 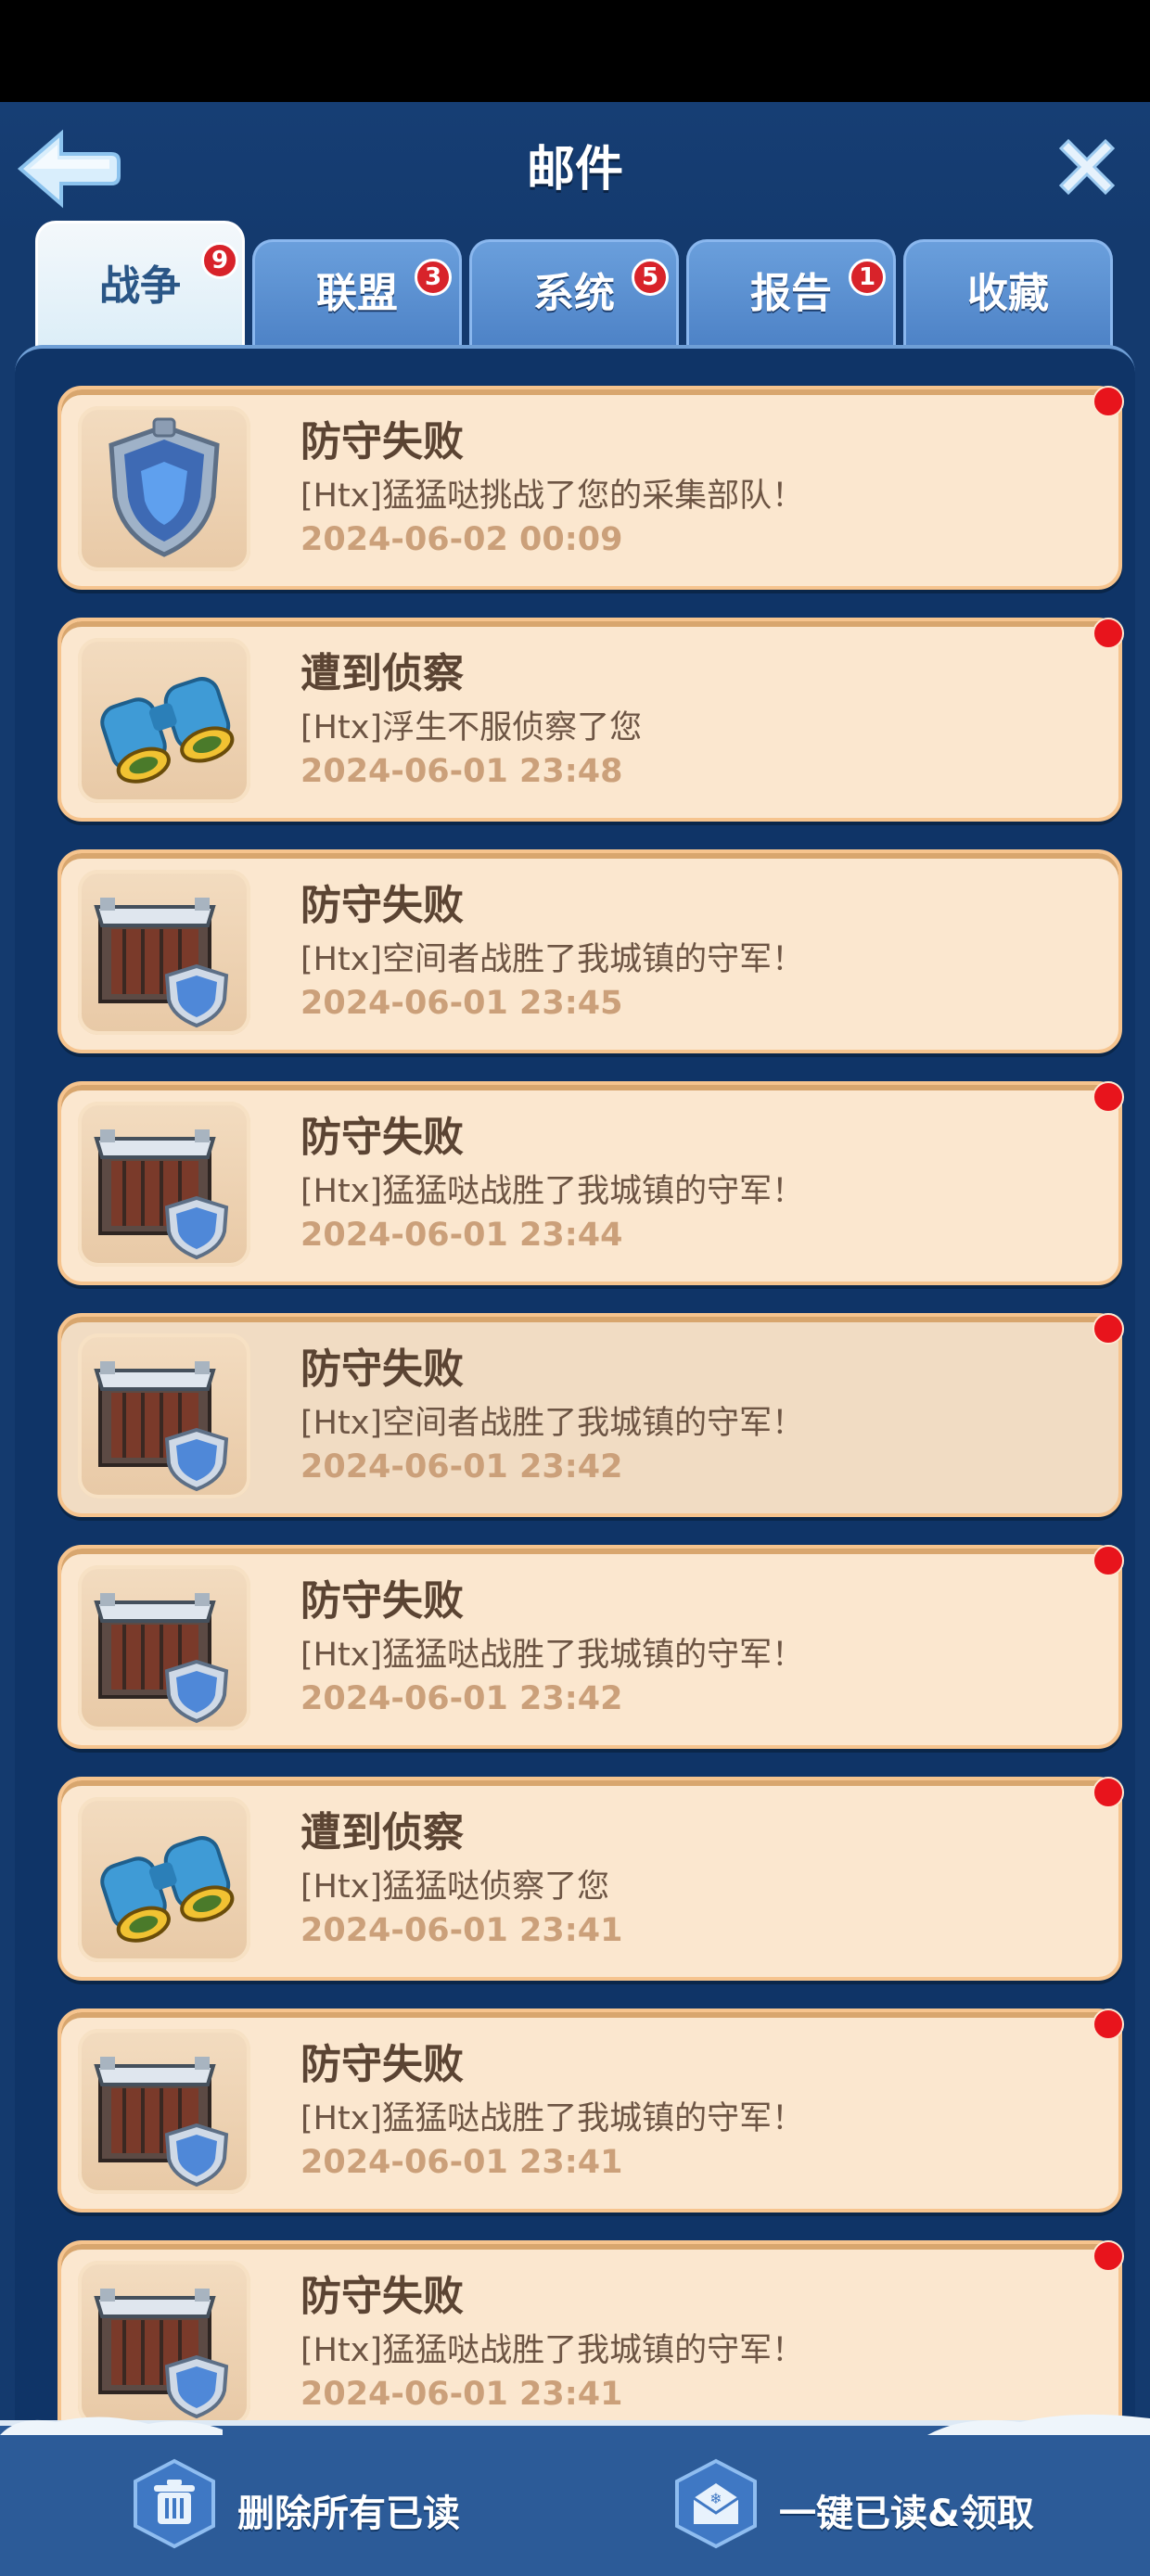 I want to click on tab-label: 战争, so click(x=140, y=286).